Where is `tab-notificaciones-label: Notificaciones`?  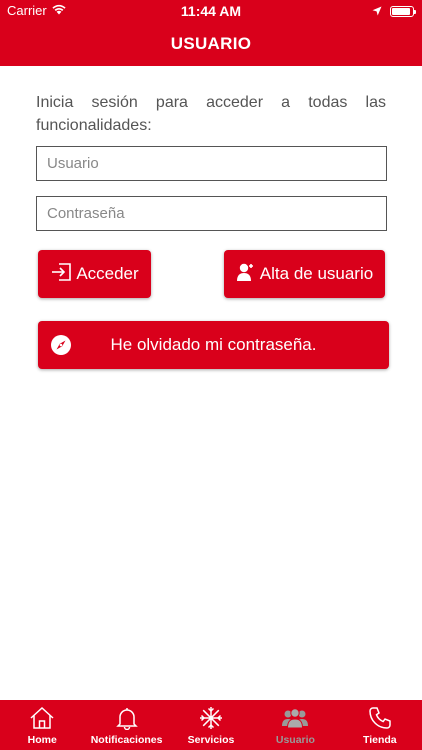 tab-notificaciones-label: Notificaciones is located at coordinates (126, 740).